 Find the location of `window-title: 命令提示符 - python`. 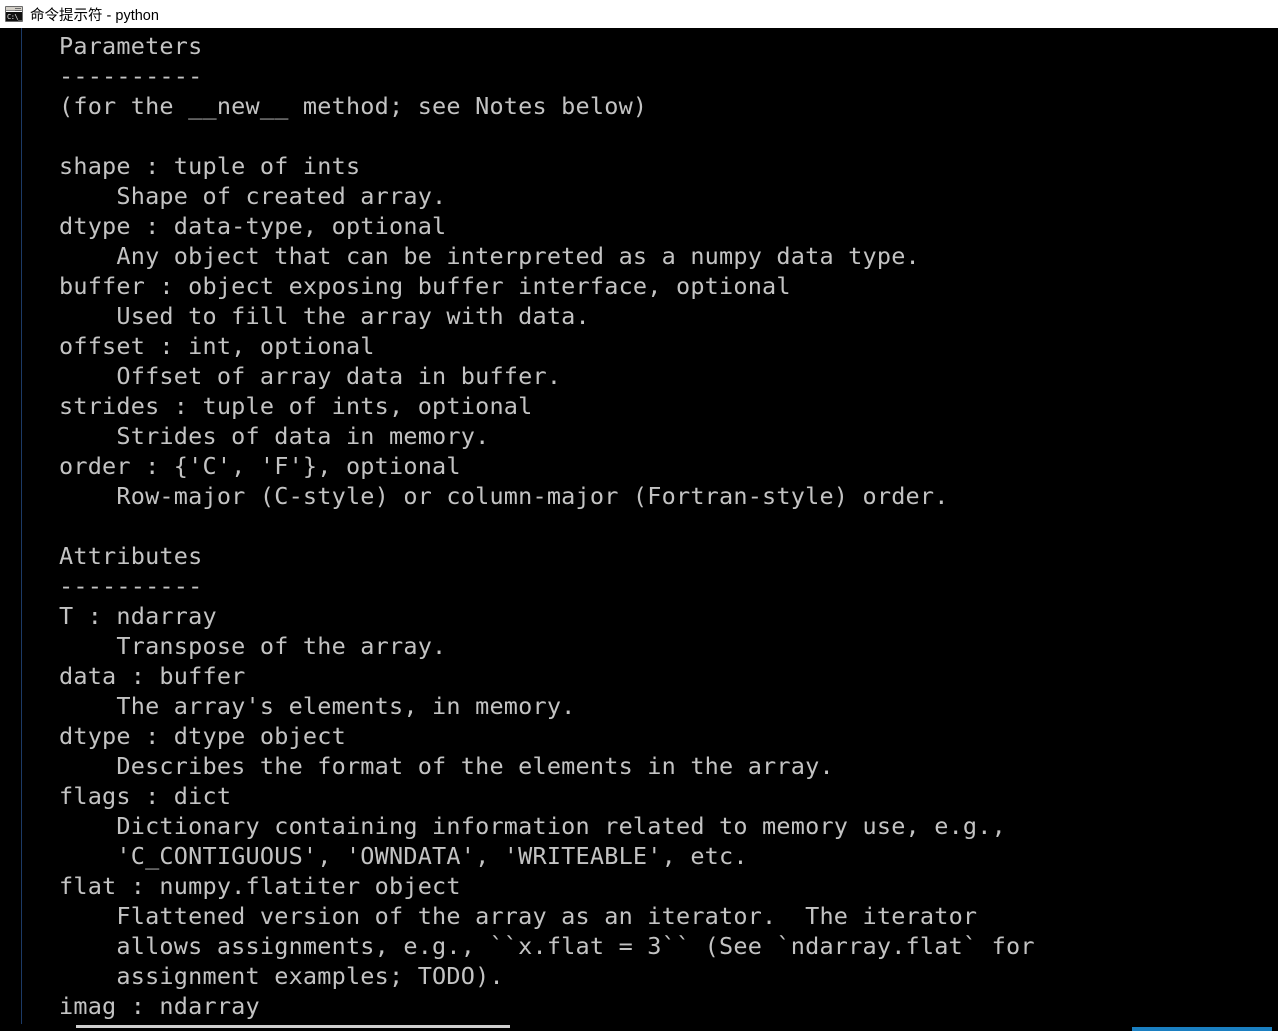

window-title: 命令提示符 - python is located at coordinates (94, 15).